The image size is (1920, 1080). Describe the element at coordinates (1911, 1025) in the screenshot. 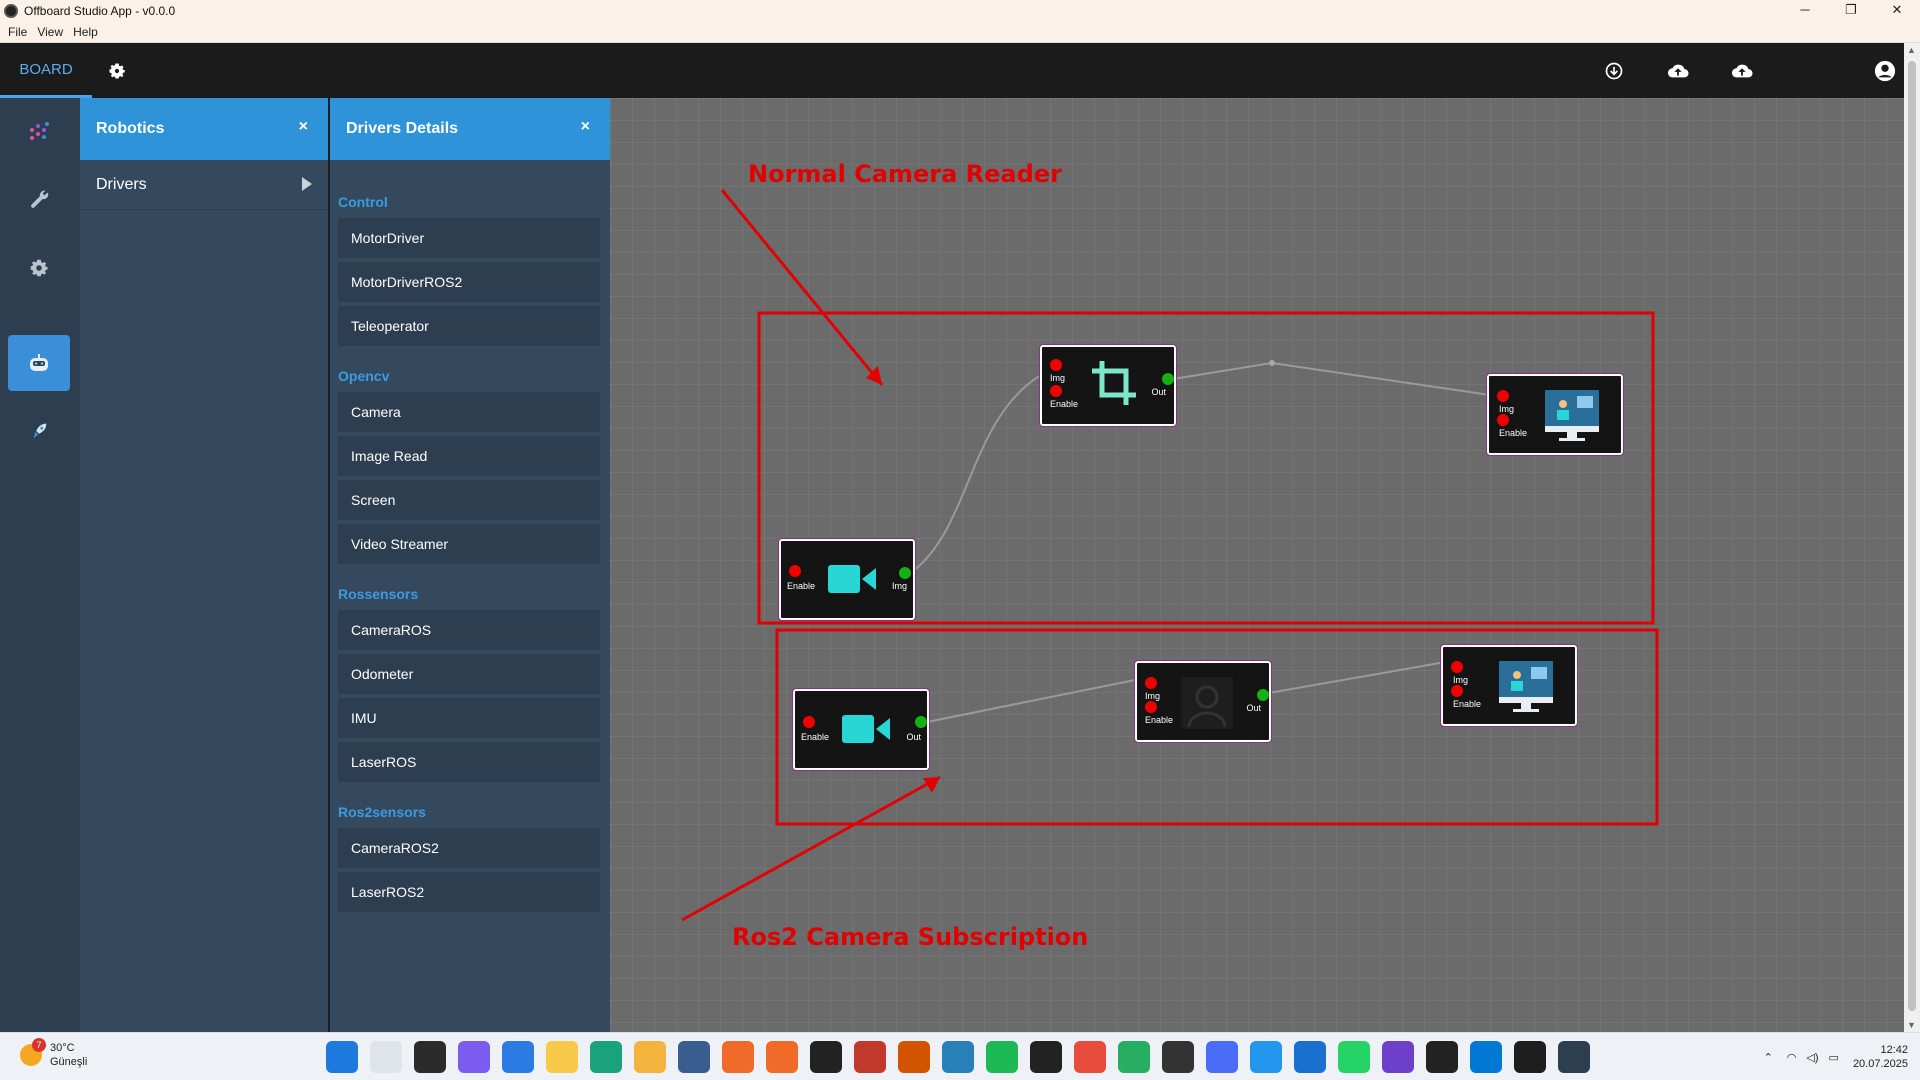

I see `scroll-down-icon: ▼` at that location.